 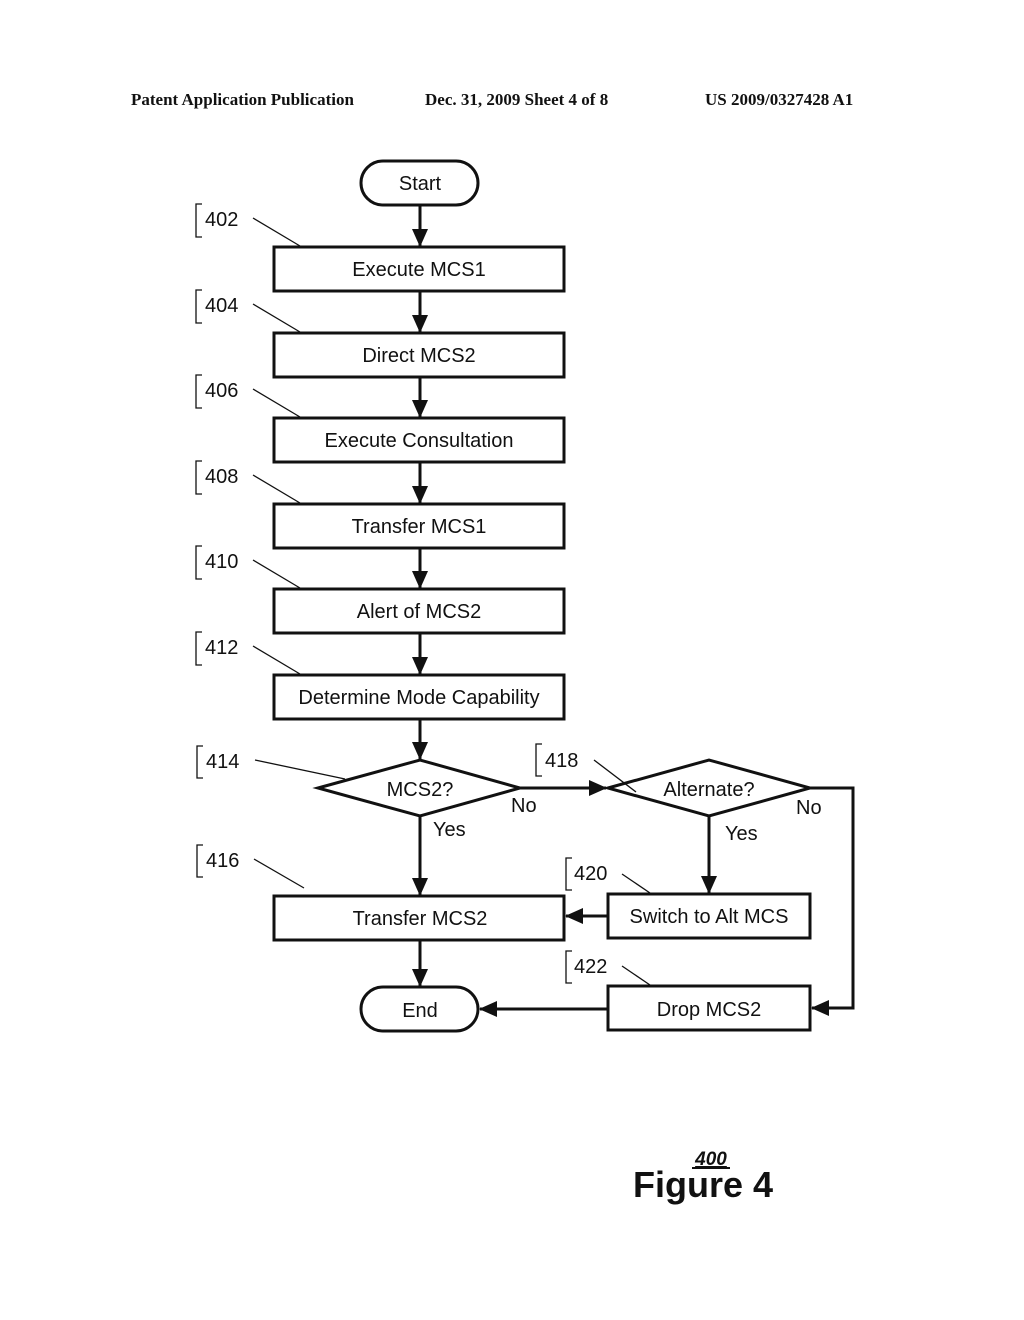 I want to click on label-410: Alert of MCS2, so click(x=419, y=612).